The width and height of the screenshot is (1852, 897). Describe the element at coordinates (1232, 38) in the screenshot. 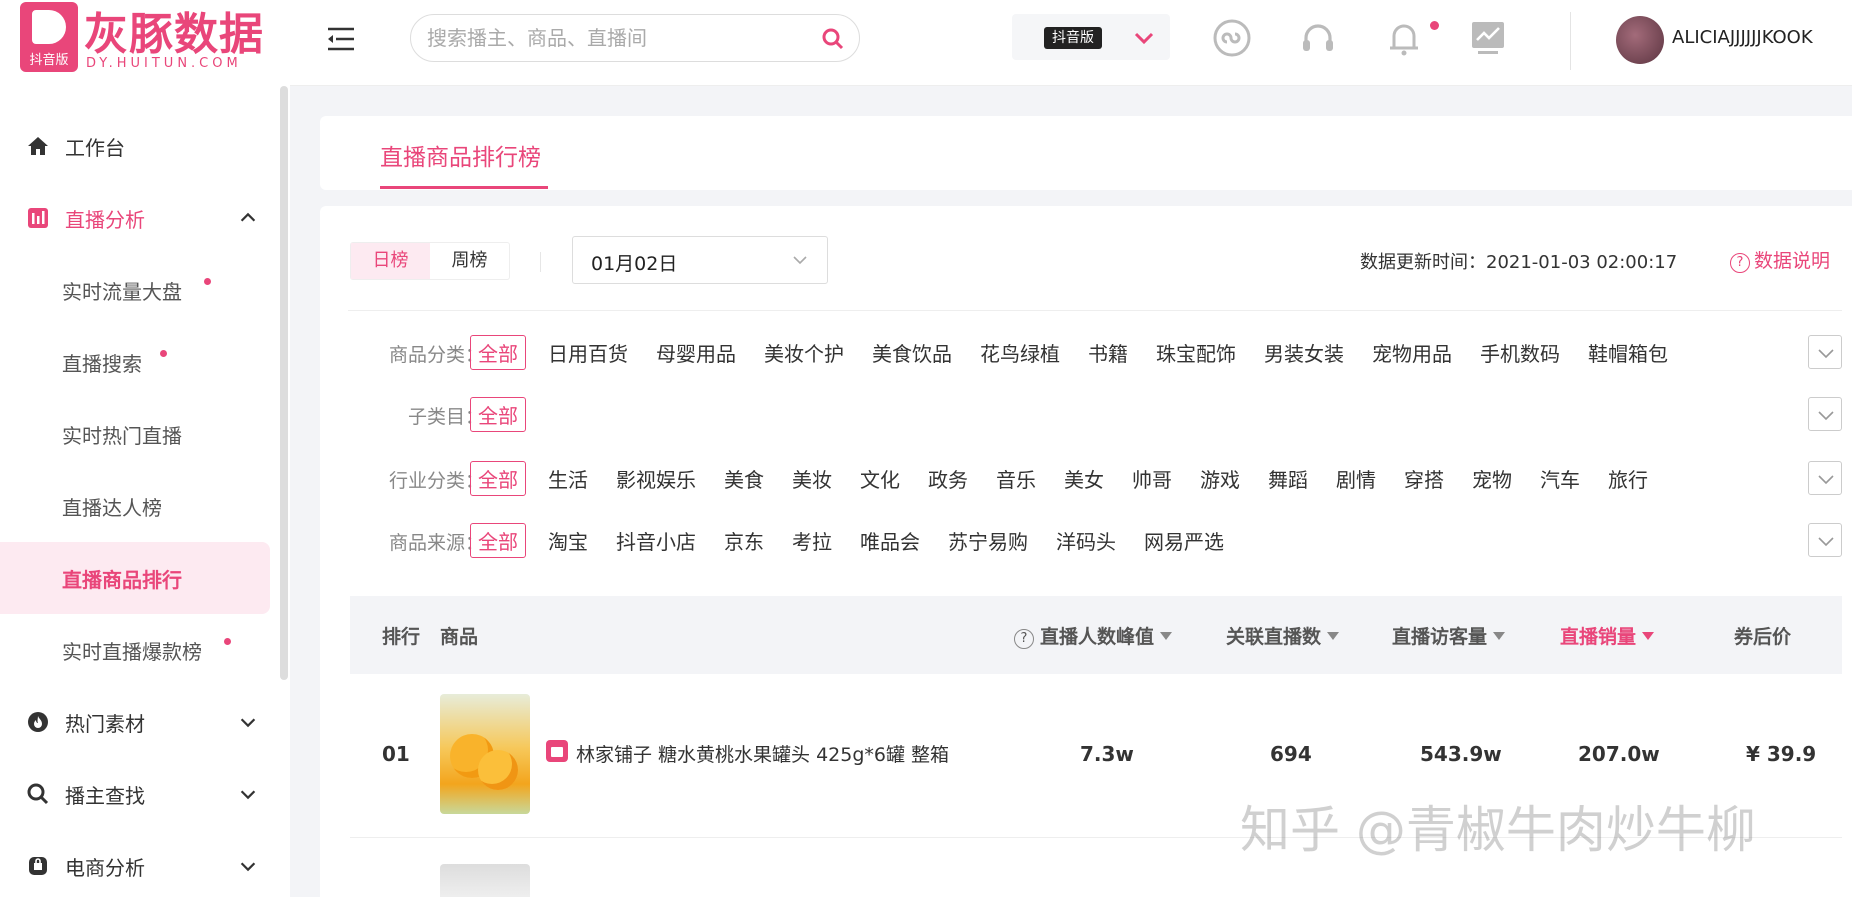

I see `mini-program-icon` at that location.